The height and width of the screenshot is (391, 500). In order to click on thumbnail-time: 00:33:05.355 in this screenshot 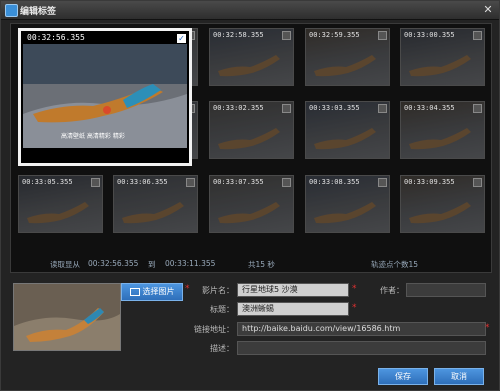, I will do `click(47, 182)`.